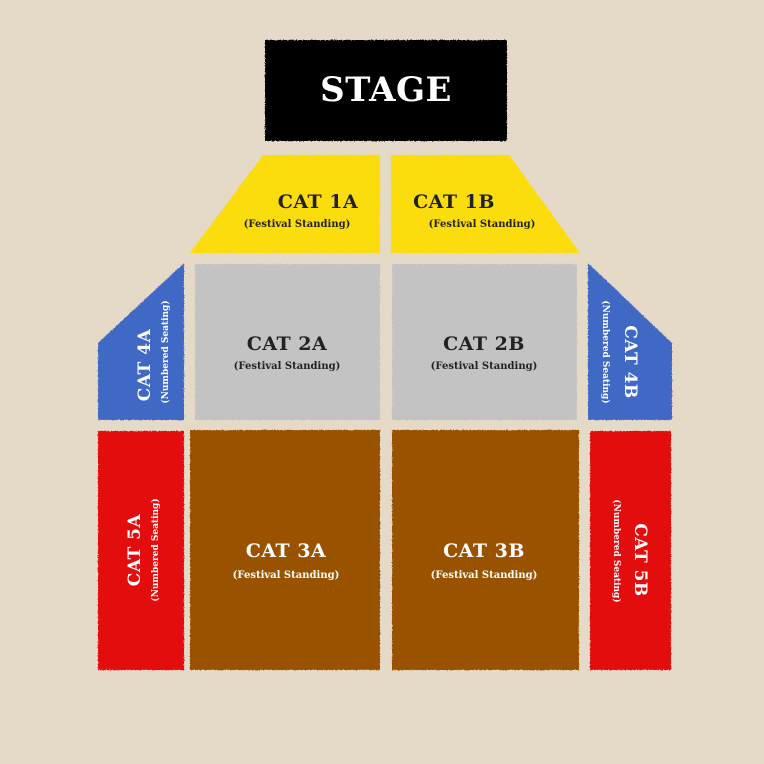  I want to click on section-cat-4a: CAT 4A (Numbered Seating), so click(141, 341).